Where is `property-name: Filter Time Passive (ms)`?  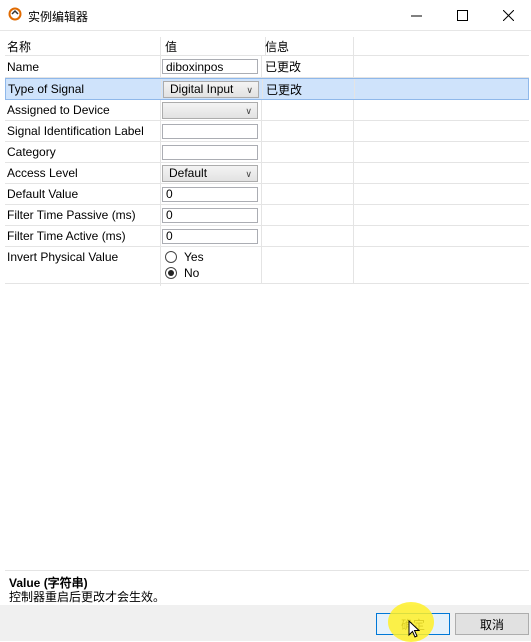 property-name: Filter Time Passive (ms) is located at coordinates (83, 215).